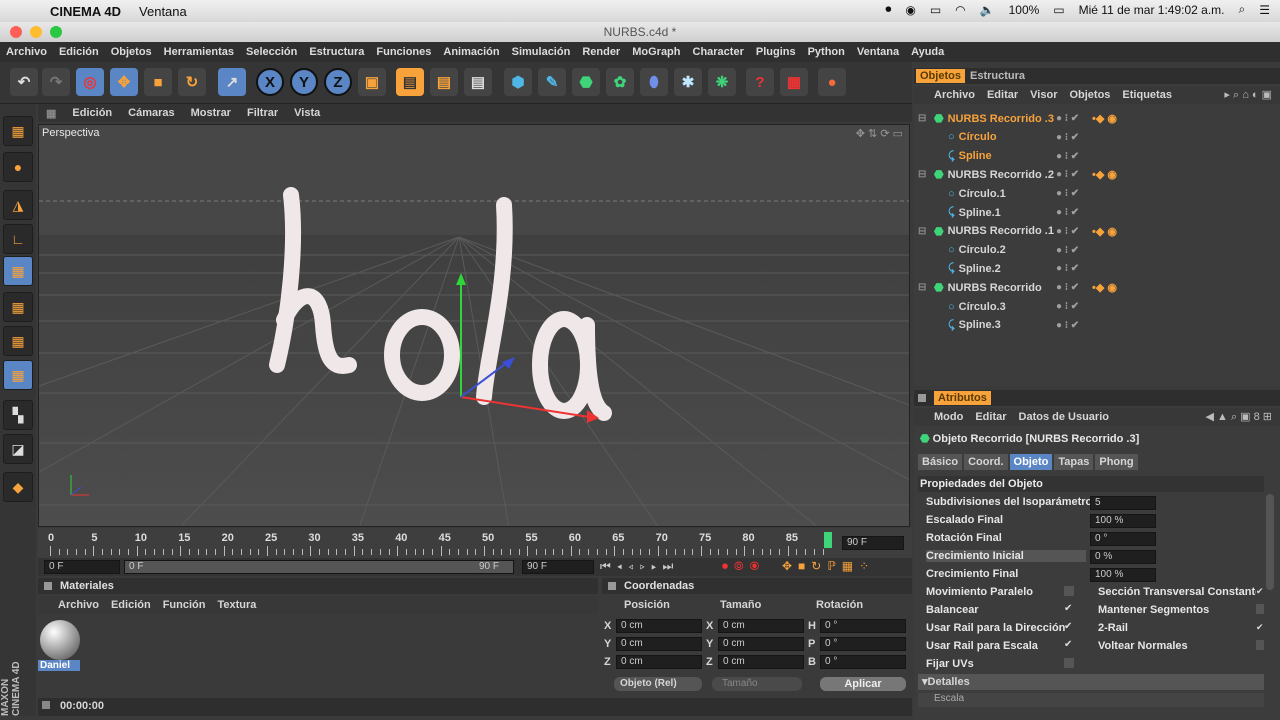 The width and height of the screenshot is (1280, 720). What do you see at coordinates (192, 82) in the screenshot?
I see `rotate-tool-icon: ↻` at bounding box center [192, 82].